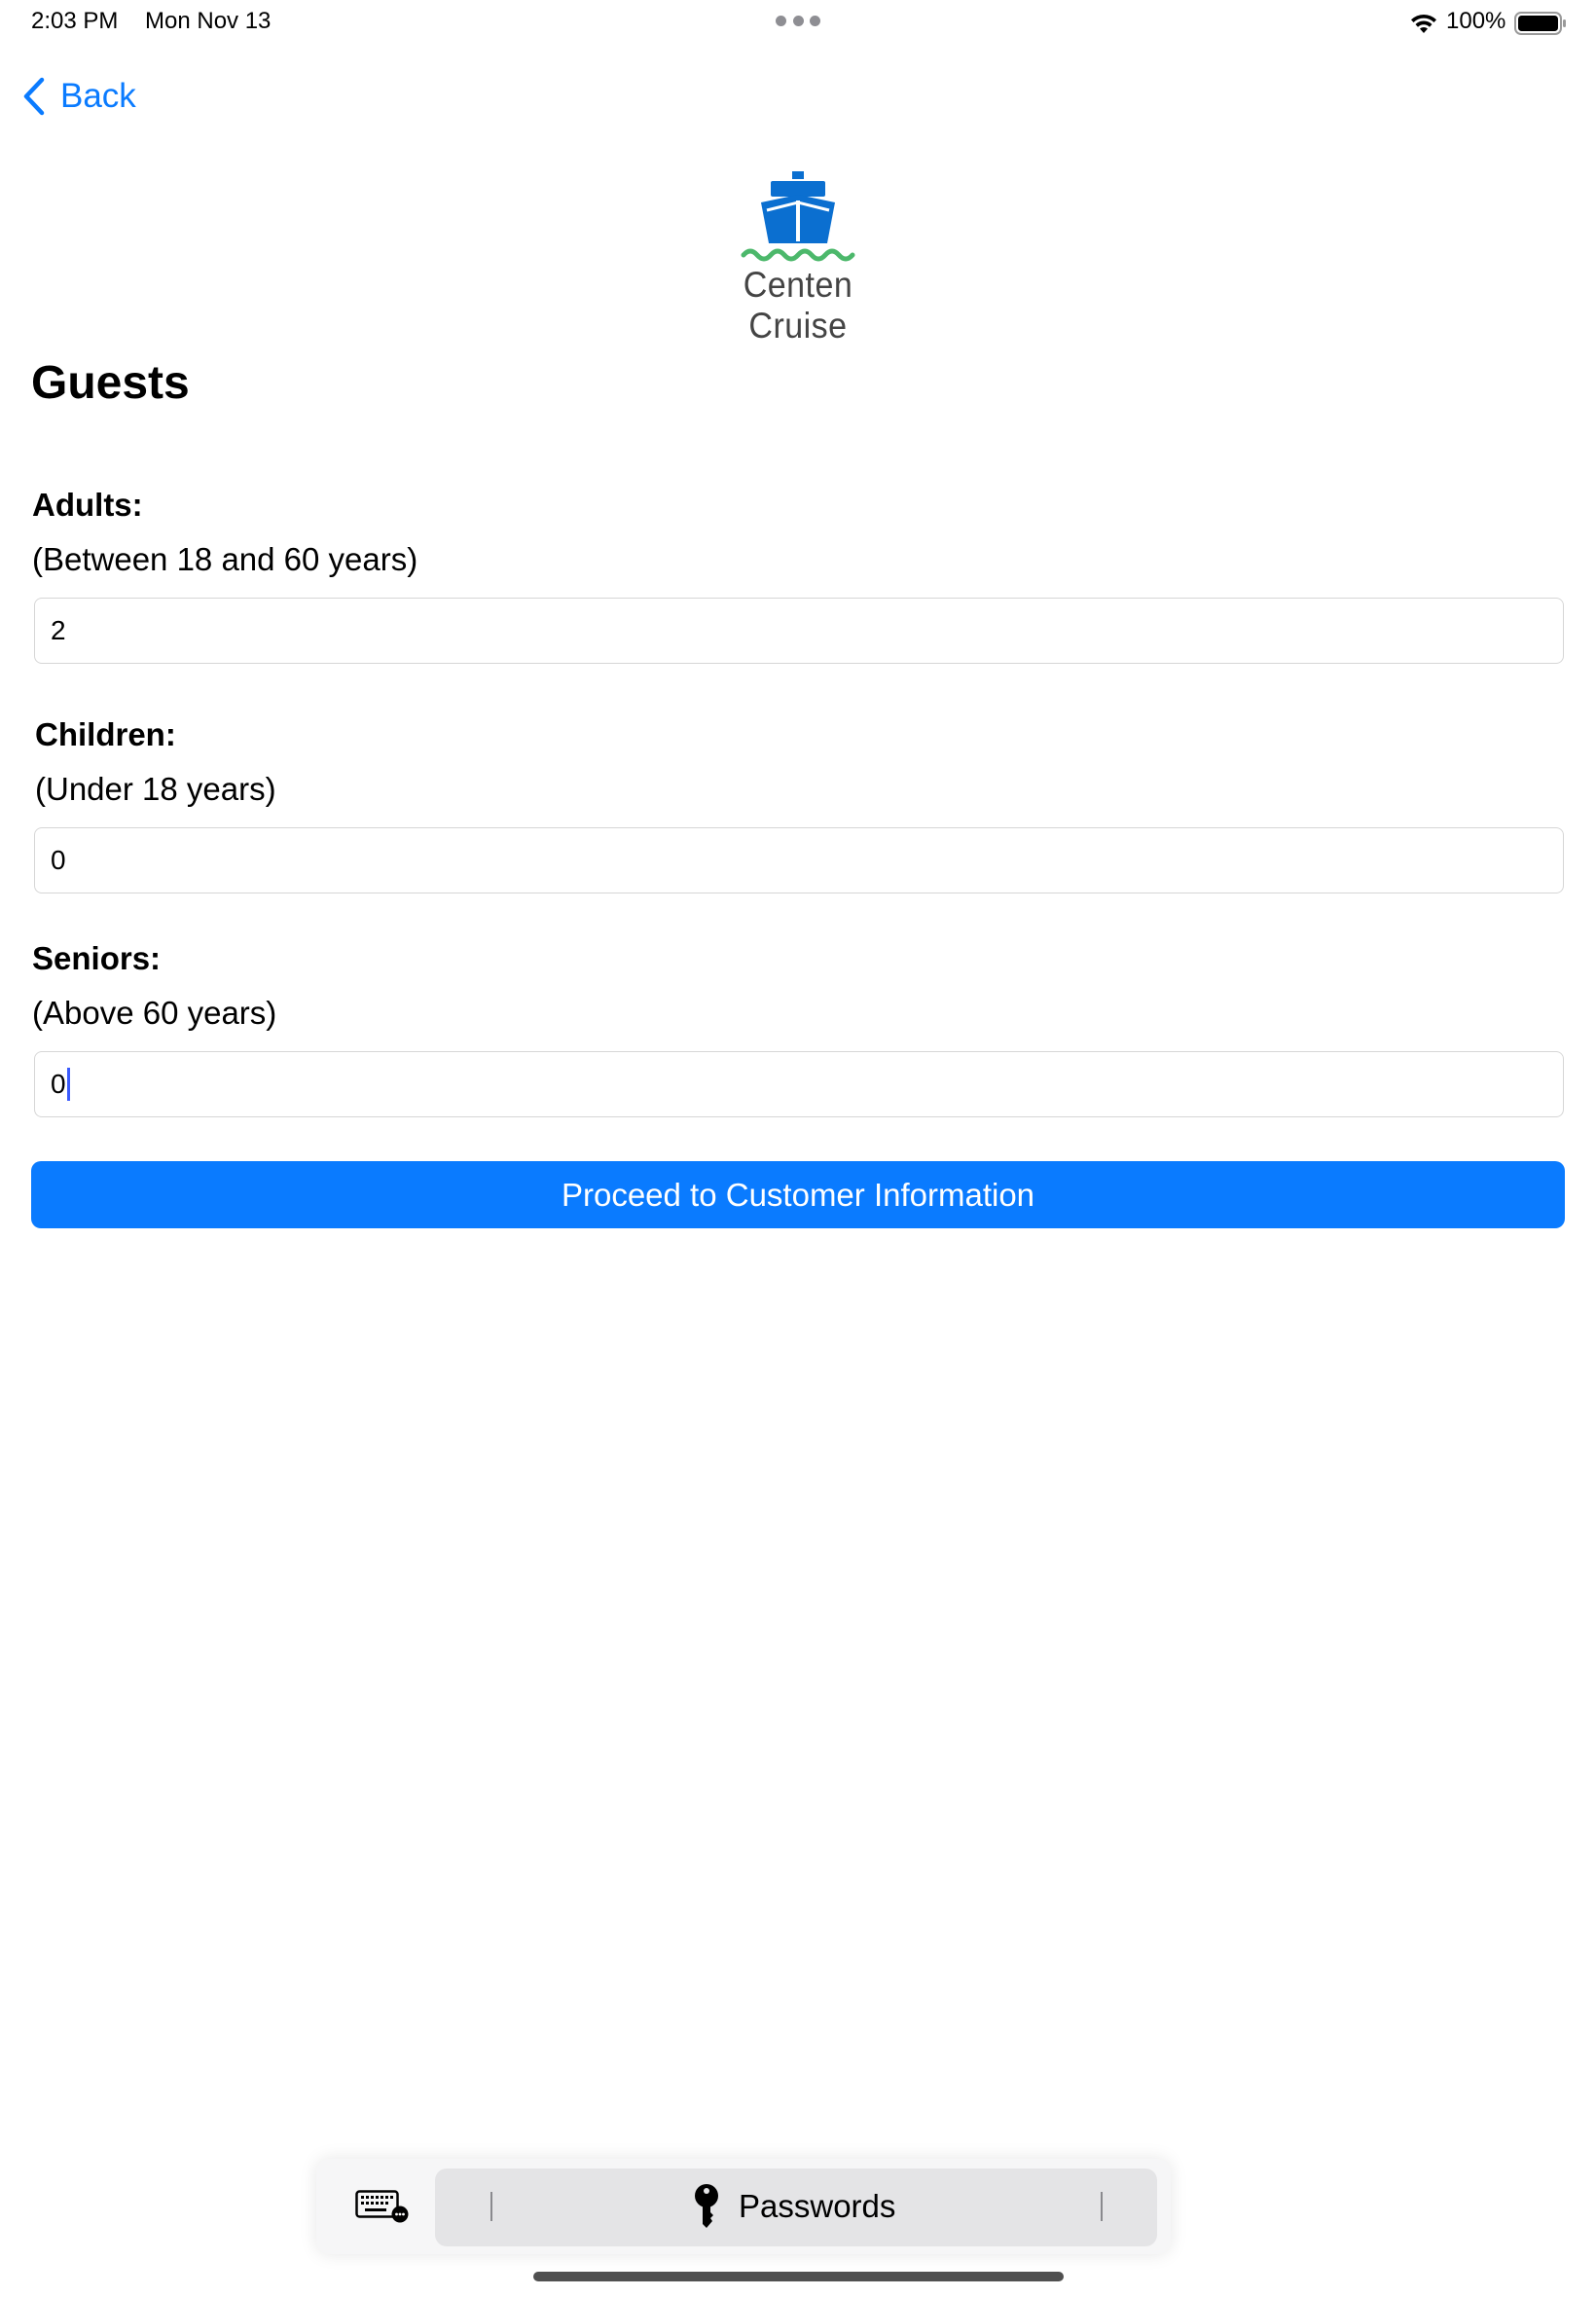  Describe the element at coordinates (155, 789) in the screenshot. I see `children-hint: (Under 18 years)` at that location.